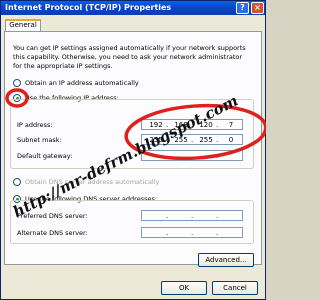 The width and height of the screenshot is (320, 300). I want to click on obtain-ip-auto-label: Obtain an IP address automatically, so click(82, 83).